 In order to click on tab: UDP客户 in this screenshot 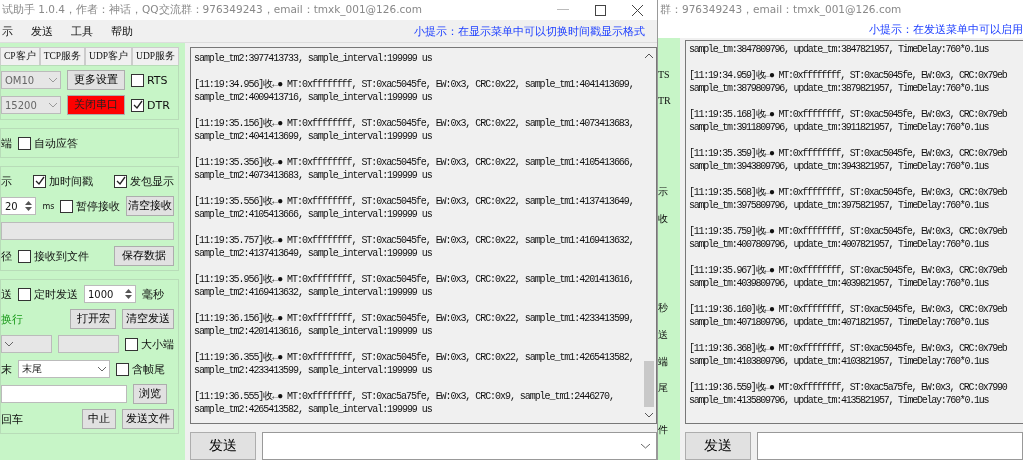, I will do `click(109, 56)`.